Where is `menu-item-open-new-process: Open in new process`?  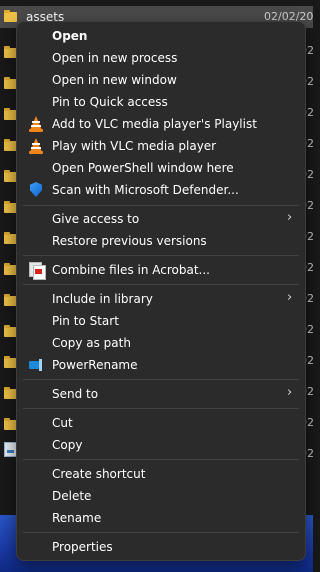
menu-item-open-new-process: Open in new process is located at coordinates (161, 58).